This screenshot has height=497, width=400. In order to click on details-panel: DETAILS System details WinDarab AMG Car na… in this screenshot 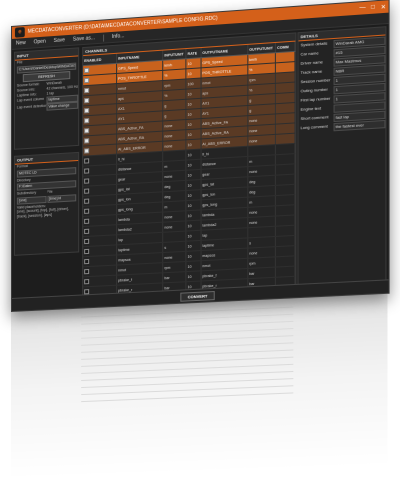, I will do `click(341, 155)`.